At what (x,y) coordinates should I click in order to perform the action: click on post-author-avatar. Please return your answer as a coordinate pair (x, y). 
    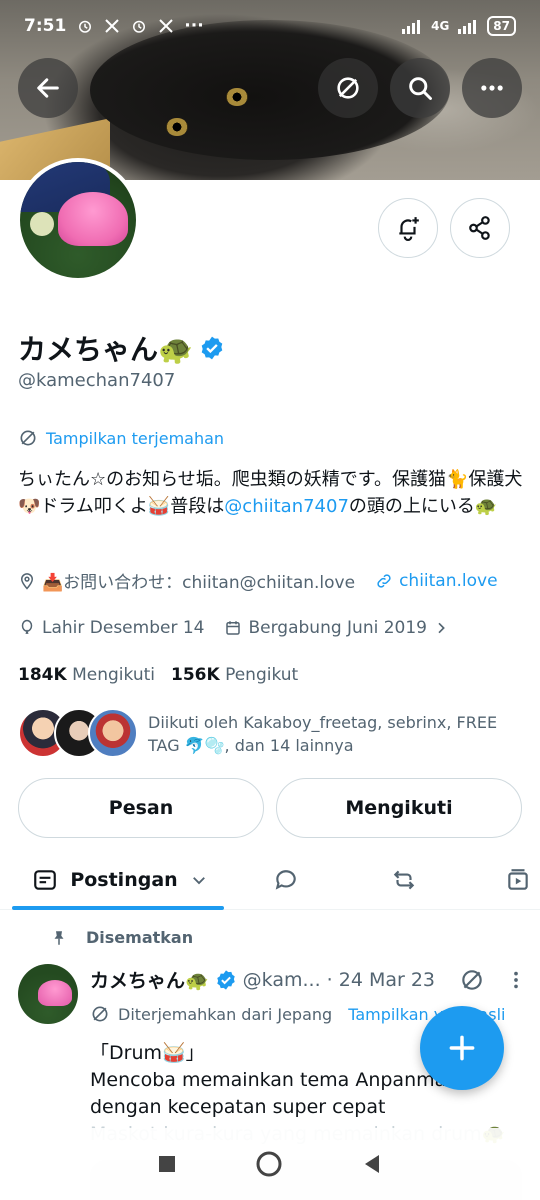
    Looking at the image, I should click on (48, 994).